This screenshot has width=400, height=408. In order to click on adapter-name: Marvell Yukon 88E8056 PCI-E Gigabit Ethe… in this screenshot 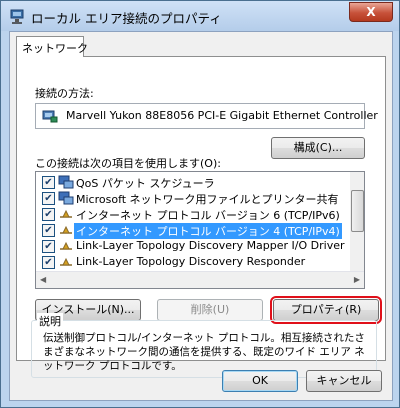, I will do `click(222, 115)`.